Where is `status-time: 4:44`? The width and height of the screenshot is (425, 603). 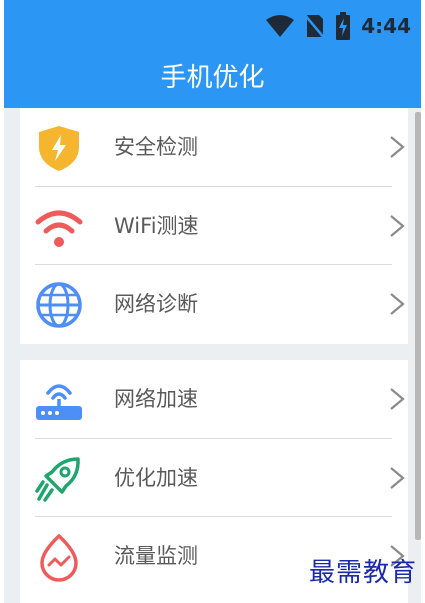
status-time: 4:44 is located at coordinates (386, 26).